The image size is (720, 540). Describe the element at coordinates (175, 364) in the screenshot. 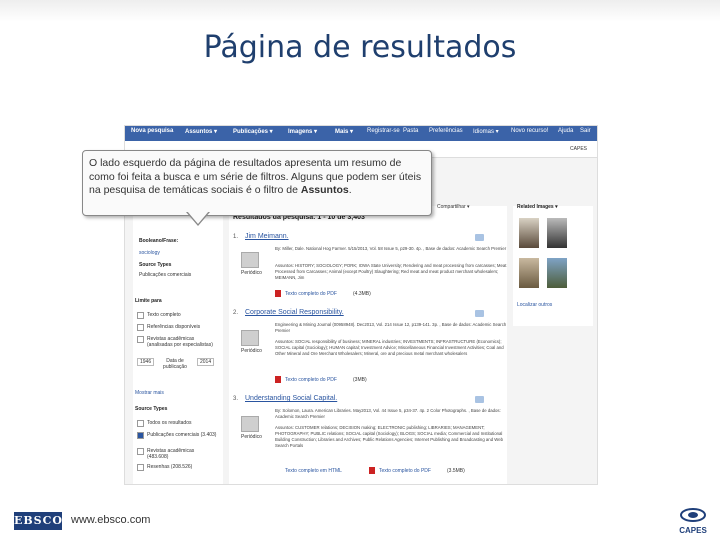

I see `date-label: Data de publicação` at that location.